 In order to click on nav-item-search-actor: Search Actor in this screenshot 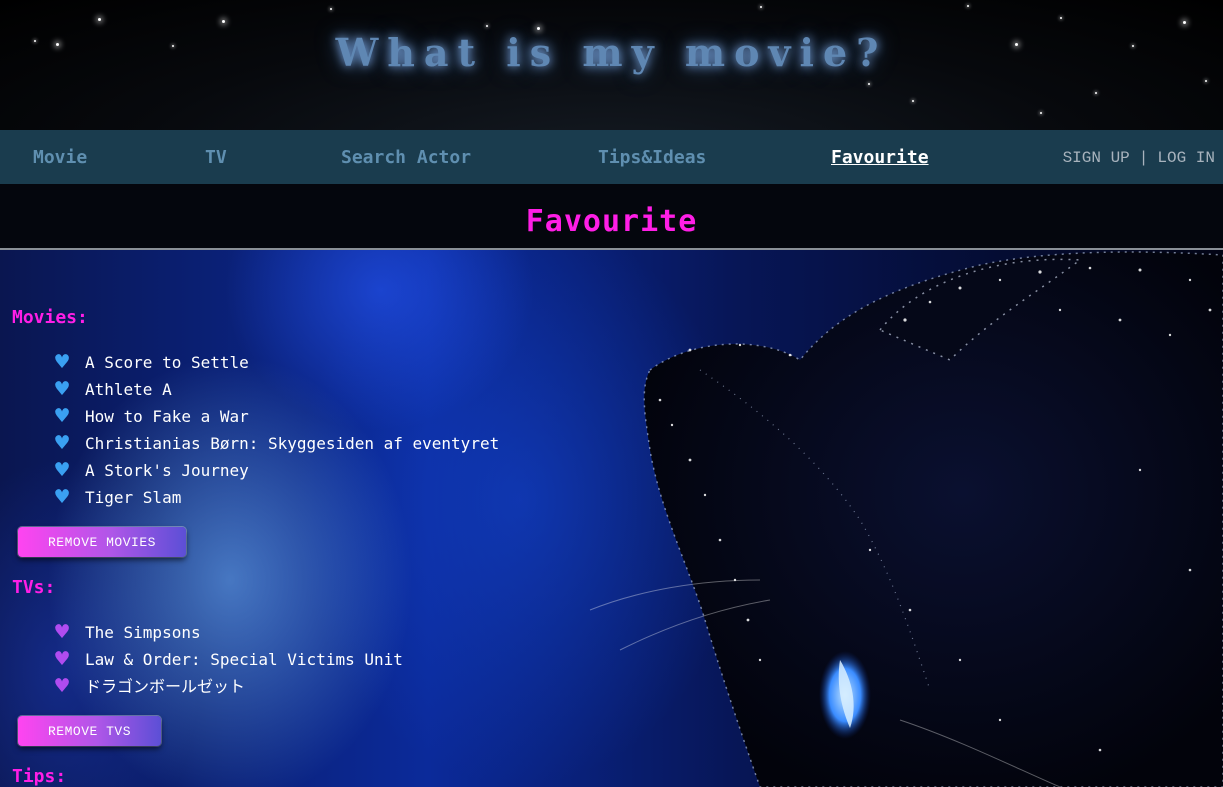, I will do `click(406, 157)`.